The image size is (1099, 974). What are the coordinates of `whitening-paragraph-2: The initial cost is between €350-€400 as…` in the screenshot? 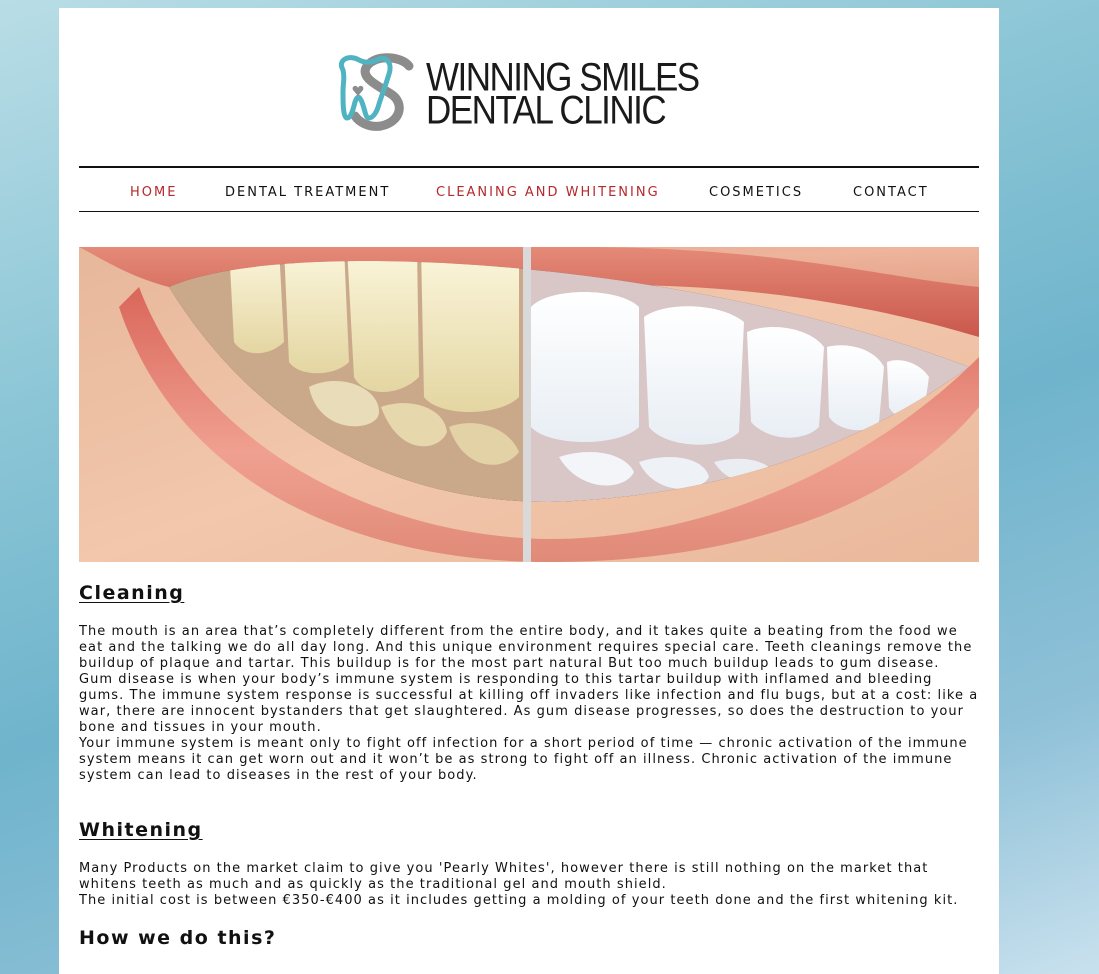 It's located at (519, 900).